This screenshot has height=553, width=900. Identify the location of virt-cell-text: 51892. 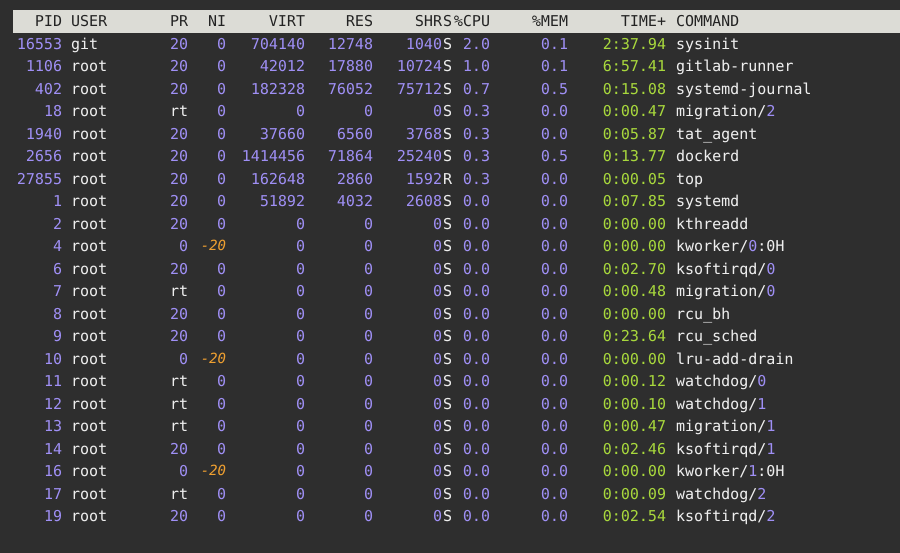
(281, 201).